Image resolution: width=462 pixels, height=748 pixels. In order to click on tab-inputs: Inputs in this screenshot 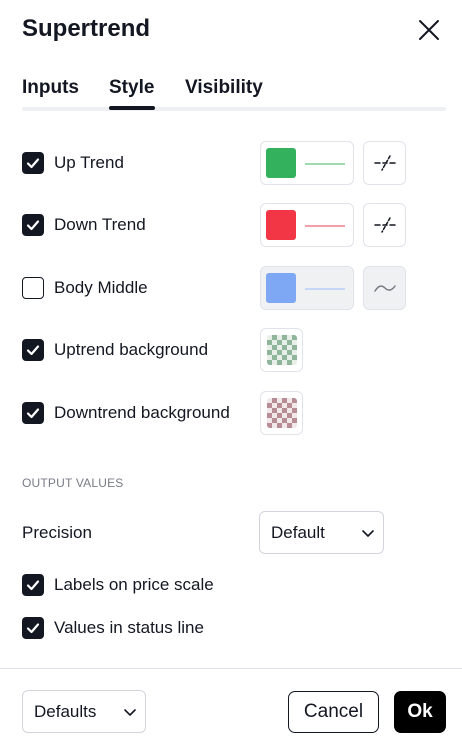, I will do `click(50, 88)`.